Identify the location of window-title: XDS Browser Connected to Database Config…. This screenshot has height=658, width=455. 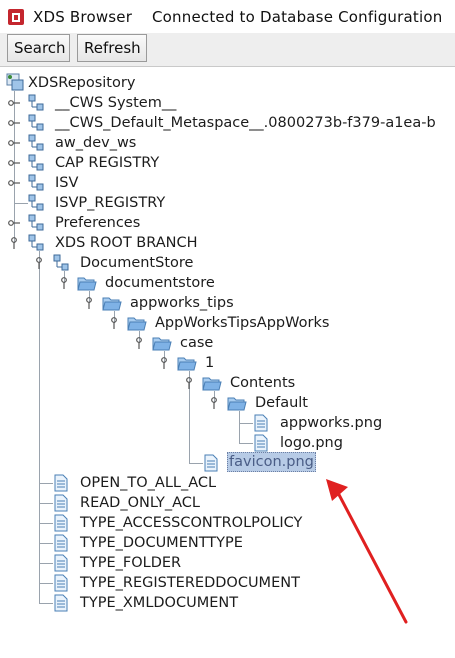
(237, 17).